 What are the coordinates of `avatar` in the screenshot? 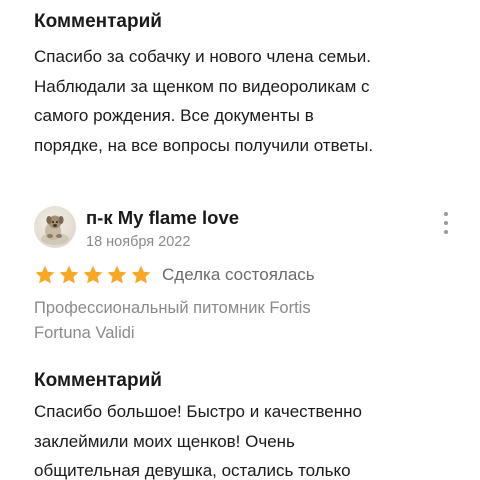 It's located at (55, 227).